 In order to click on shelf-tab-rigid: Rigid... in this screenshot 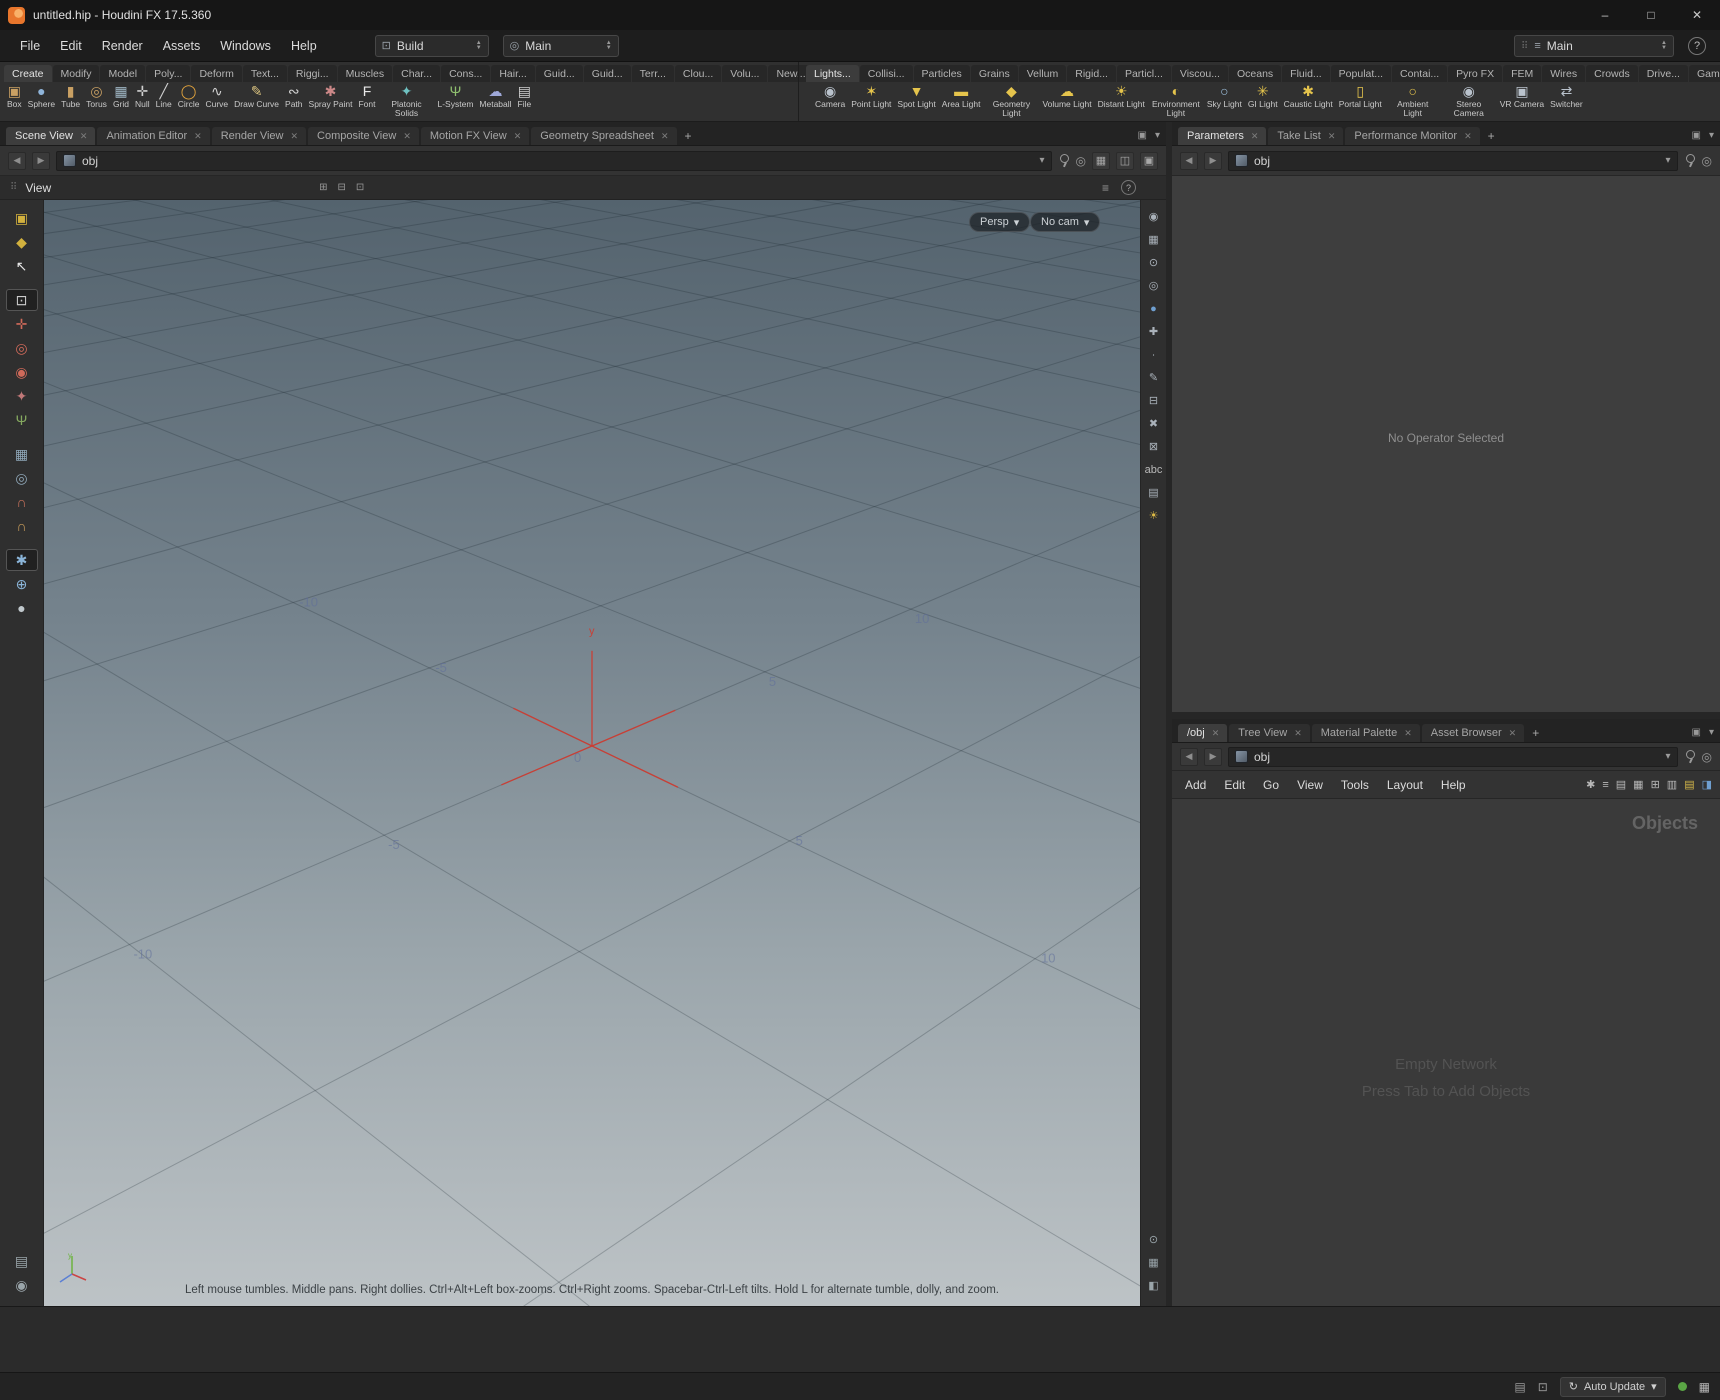, I will do `click(1091, 73)`.